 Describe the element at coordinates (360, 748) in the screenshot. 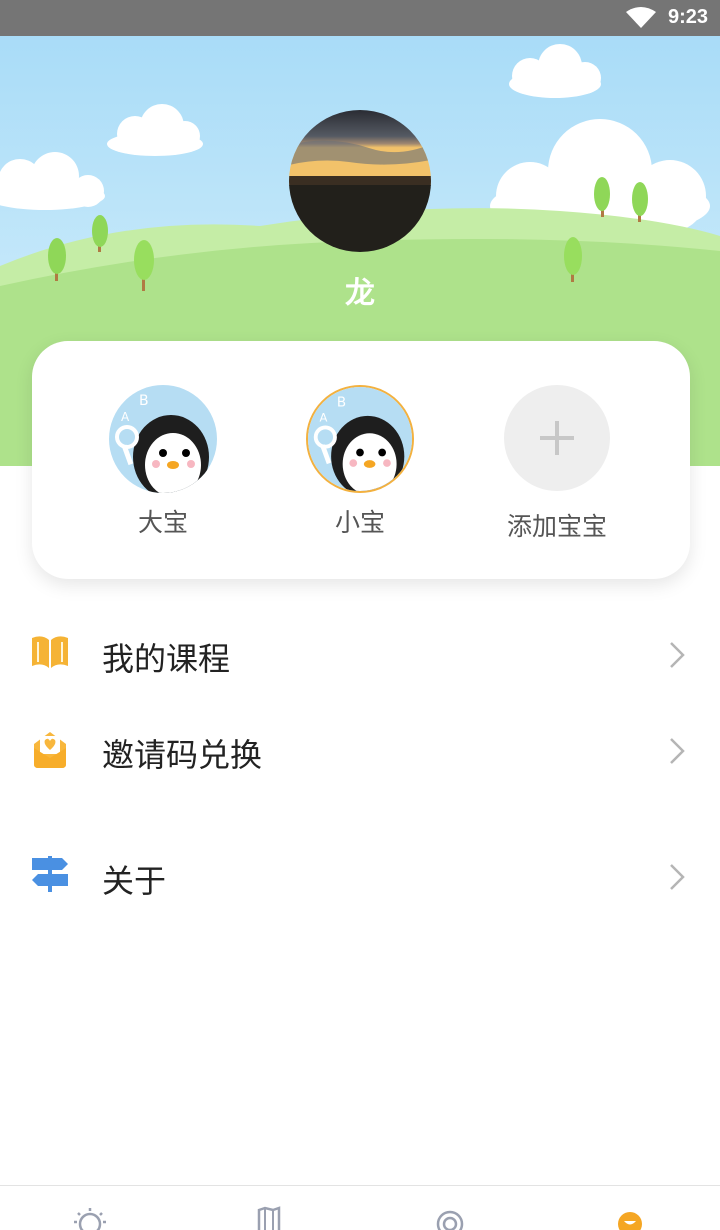

I see `menu-item-invite-code: 邀请码兑换` at that location.